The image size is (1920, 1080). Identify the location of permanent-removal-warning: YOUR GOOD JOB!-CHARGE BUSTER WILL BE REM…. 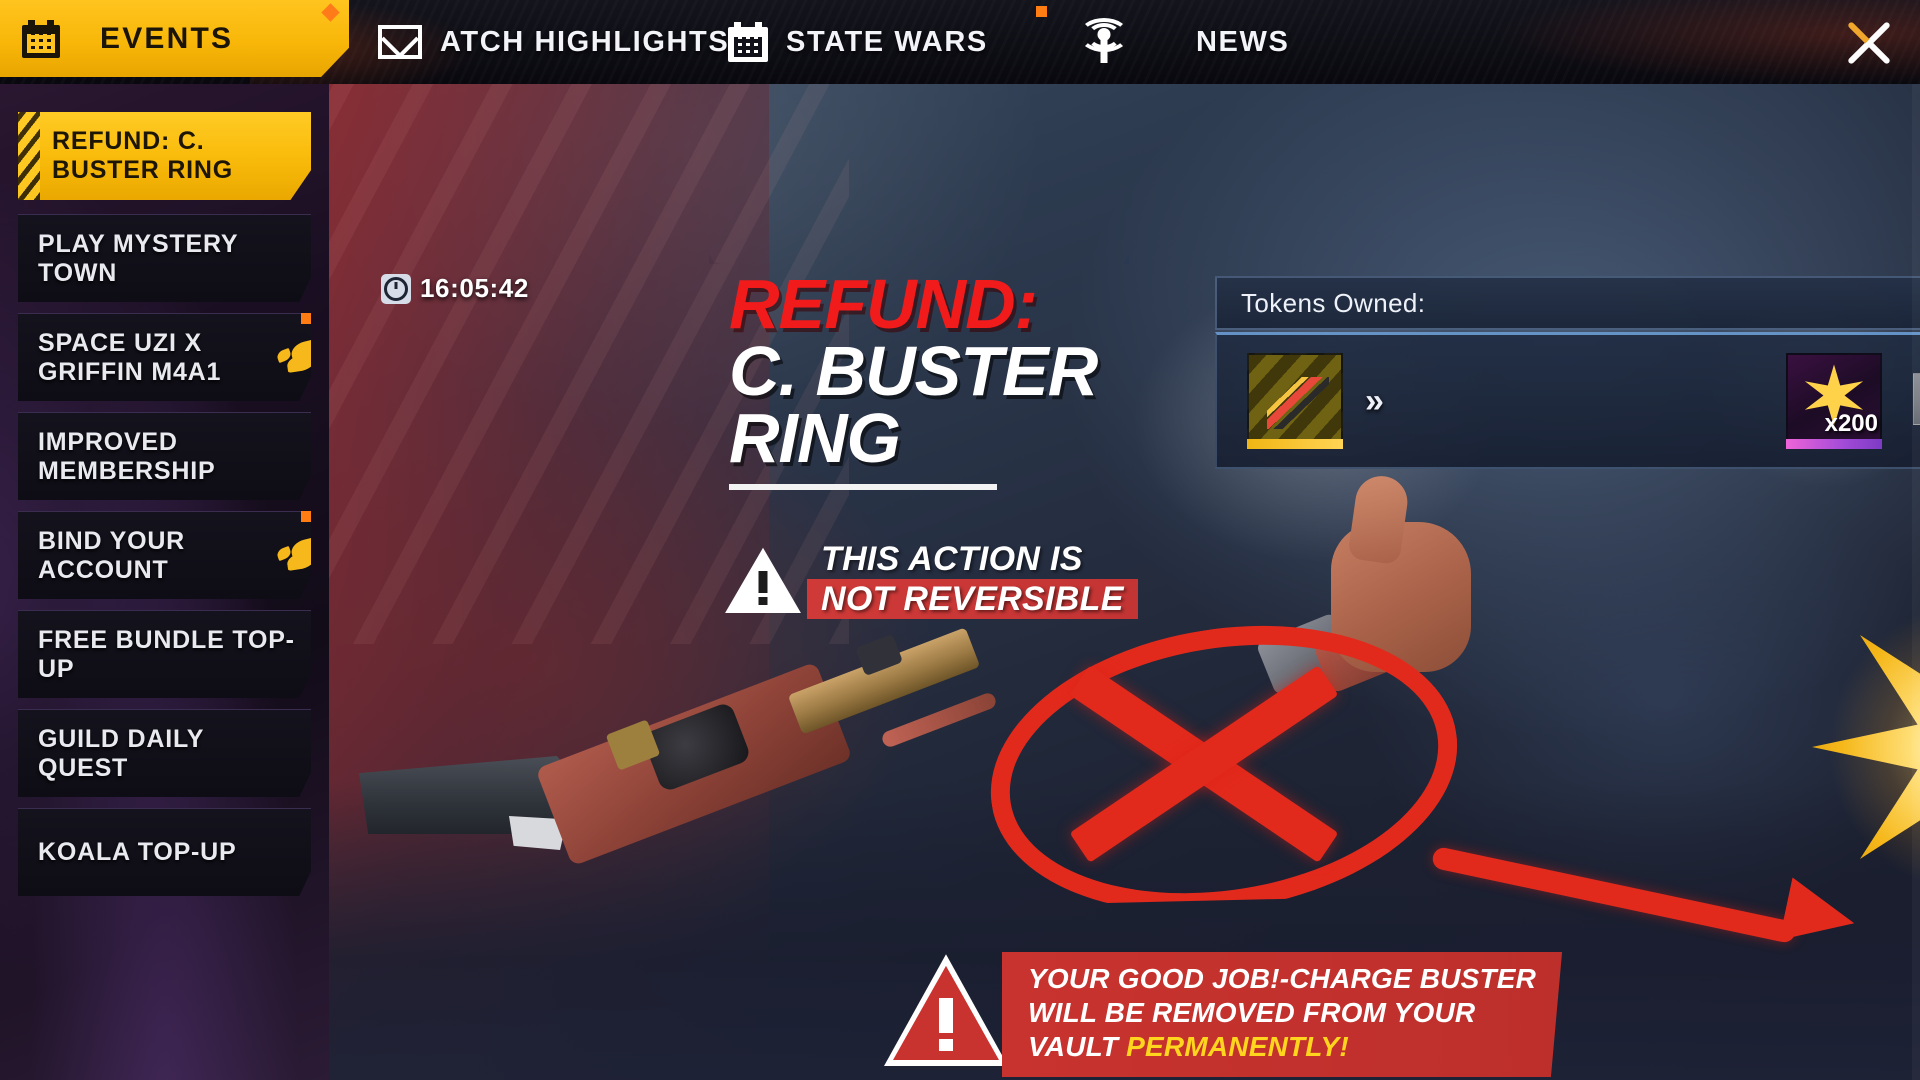
(1223, 1015).